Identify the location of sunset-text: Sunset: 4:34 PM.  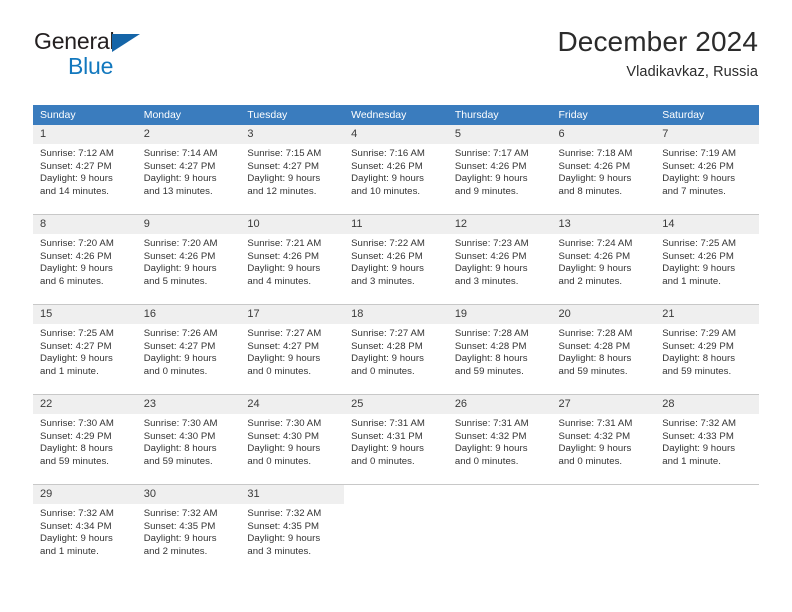
(76, 526).